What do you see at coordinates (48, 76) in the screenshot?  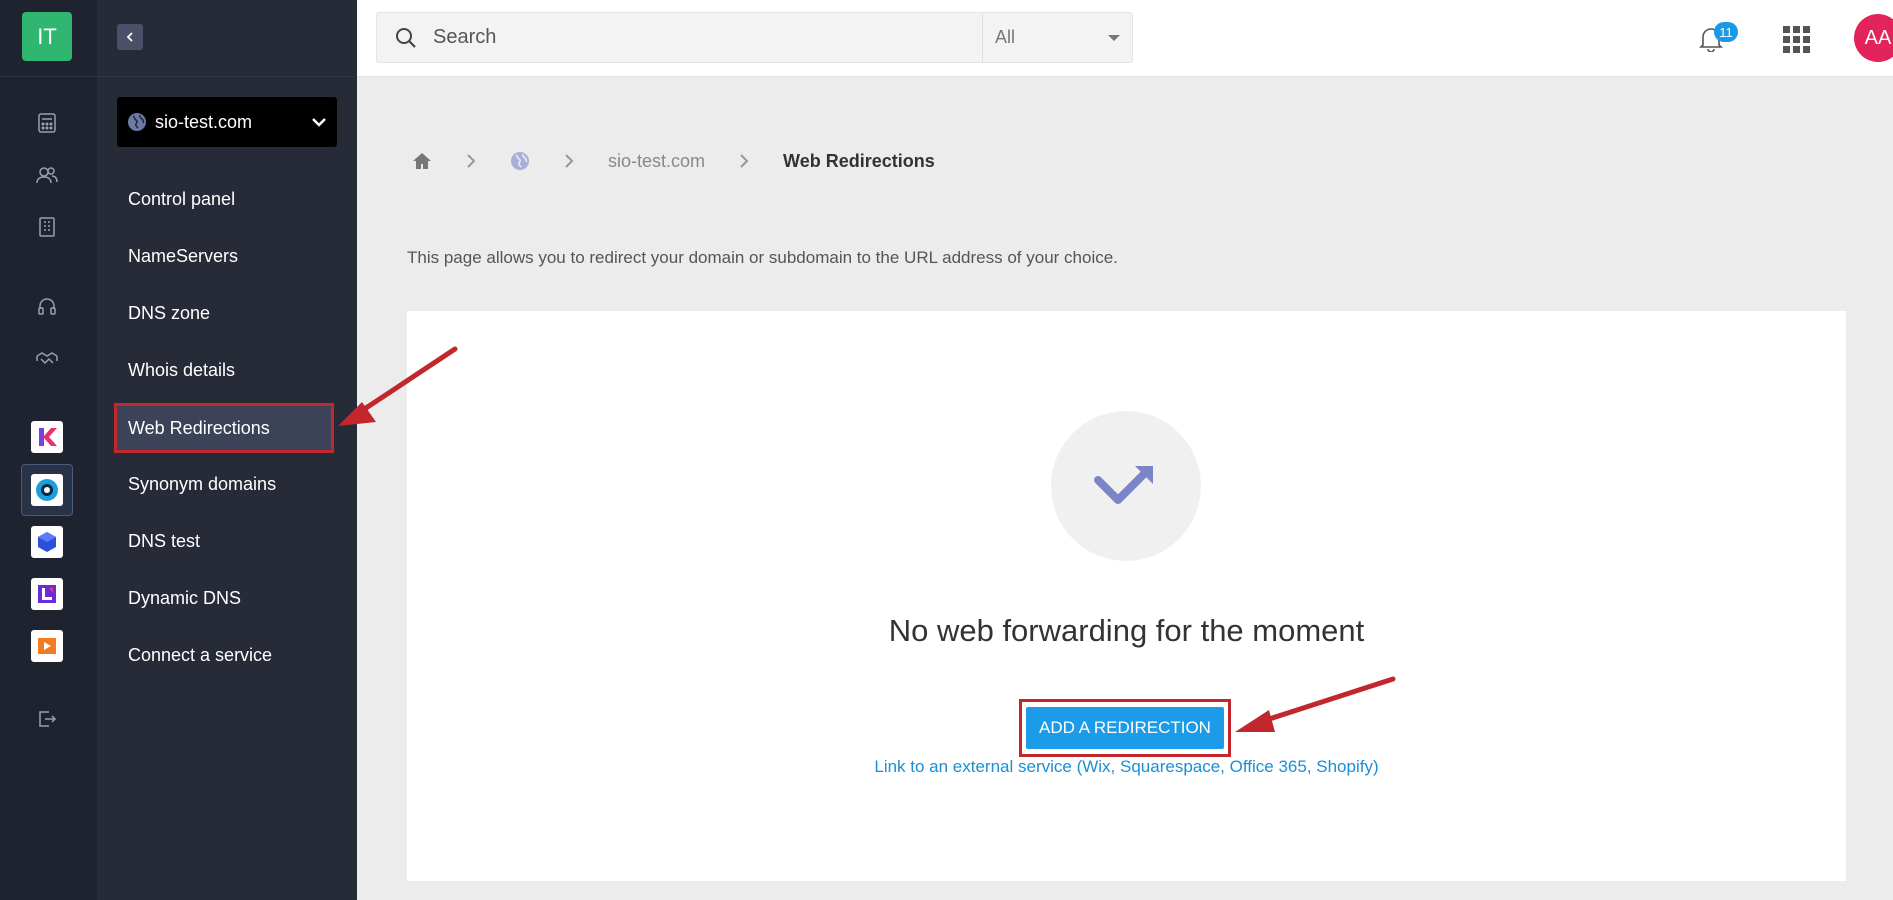 I see `rail-divider` at bounding box center [48, 76].